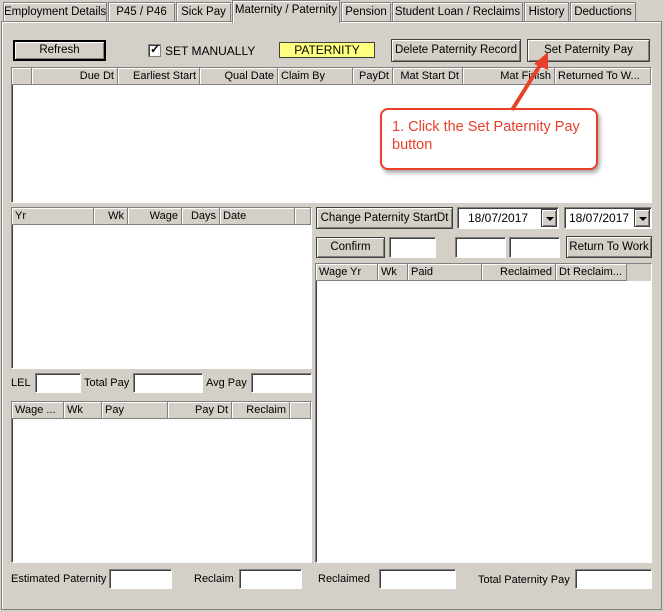 The height and width of the screenshot is (612, 664). Describe the element at coordinates (58, 383) in the screenshot. I see `lel-field` at that location.